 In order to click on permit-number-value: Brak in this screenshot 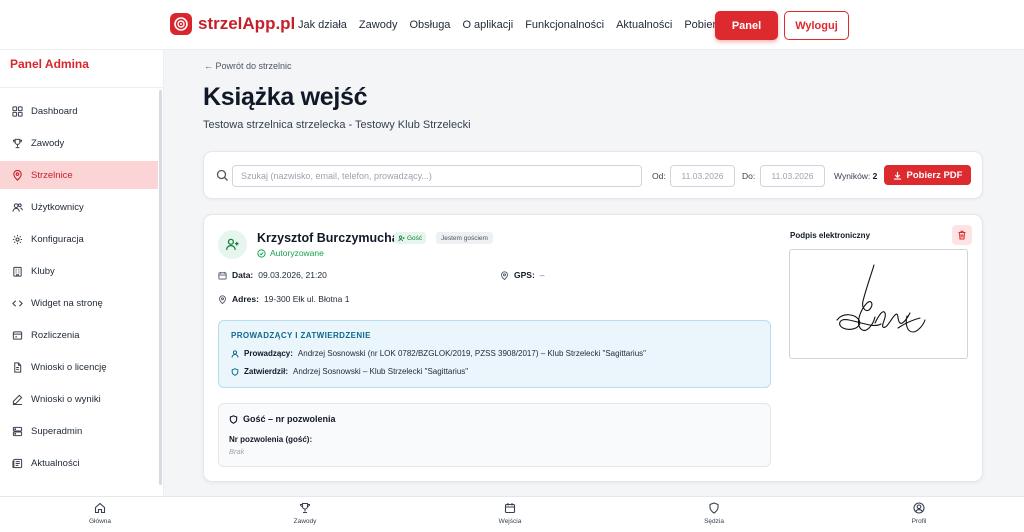, I will do `click(237, 451)`.